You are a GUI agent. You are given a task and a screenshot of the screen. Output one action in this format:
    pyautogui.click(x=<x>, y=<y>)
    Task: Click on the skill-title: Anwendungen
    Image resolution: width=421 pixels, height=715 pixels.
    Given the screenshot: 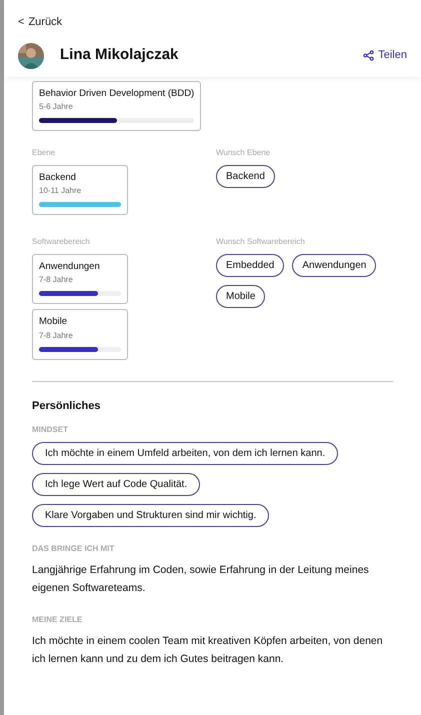 What is the action you would take?
    pyautogui.click(x=70, y=267)
    